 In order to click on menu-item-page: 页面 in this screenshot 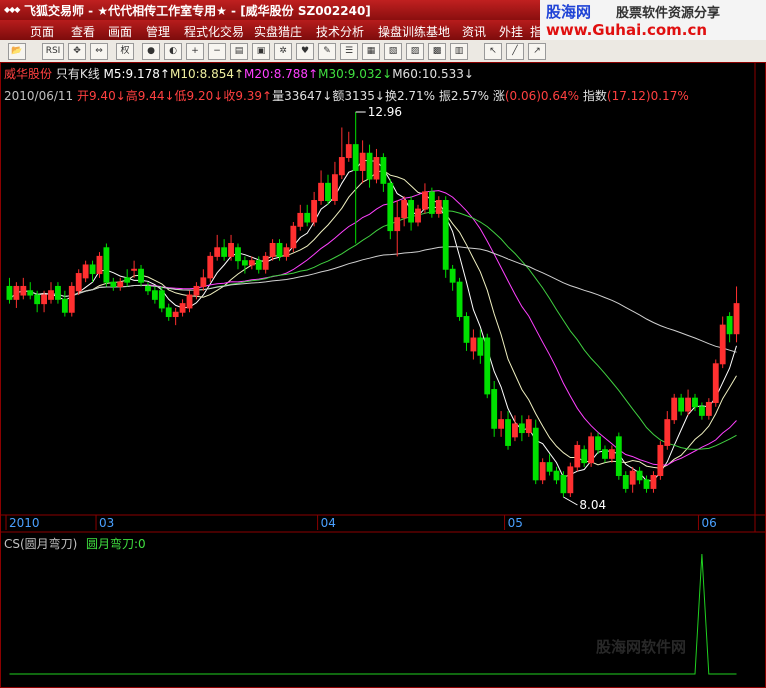, I will do `click(42, 31)`.